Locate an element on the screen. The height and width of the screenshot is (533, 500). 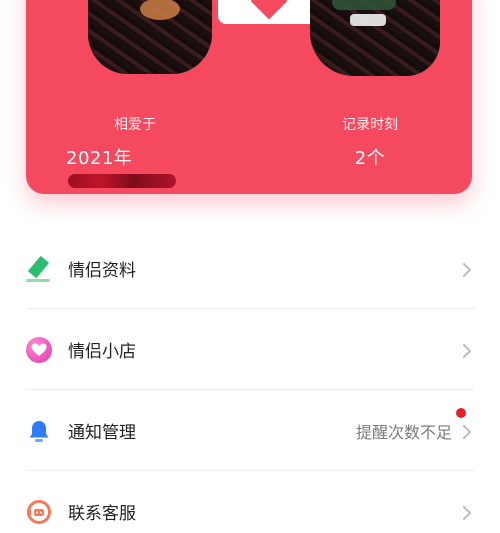
partner-avatar-right is located at coordinates (375, 38).